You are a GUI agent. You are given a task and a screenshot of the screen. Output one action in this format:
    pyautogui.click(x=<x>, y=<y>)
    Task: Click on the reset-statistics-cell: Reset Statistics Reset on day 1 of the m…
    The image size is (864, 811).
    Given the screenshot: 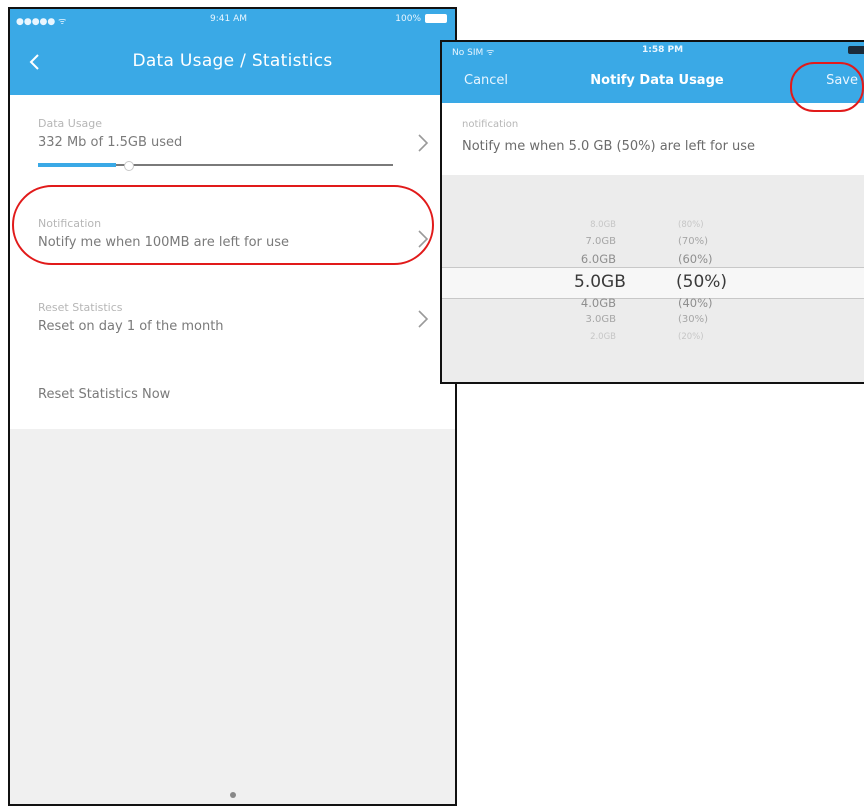 What is the action you would take?
    pyautogui.click(x=232, y=325)
    